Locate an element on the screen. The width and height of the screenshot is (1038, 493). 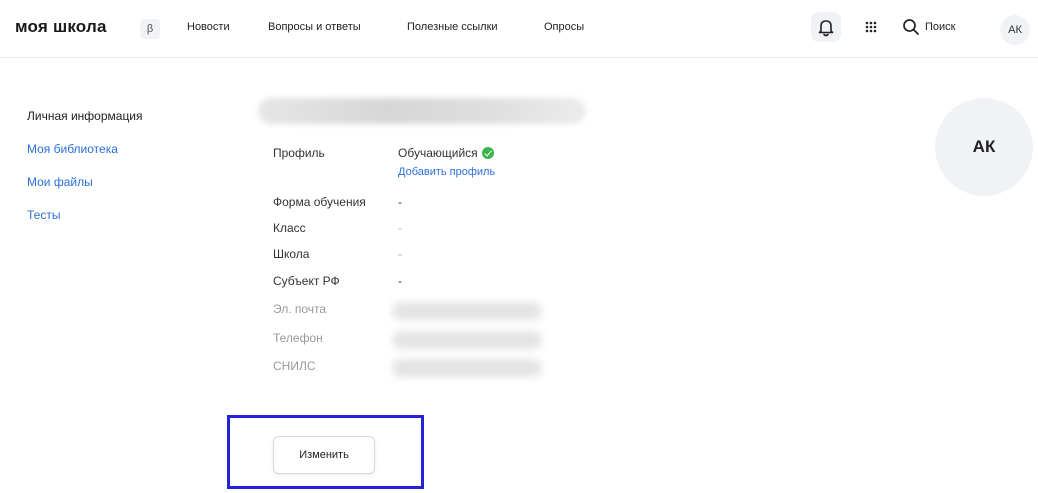
add-profile-link: Добавить профиль is located at coordinates (446, 172).